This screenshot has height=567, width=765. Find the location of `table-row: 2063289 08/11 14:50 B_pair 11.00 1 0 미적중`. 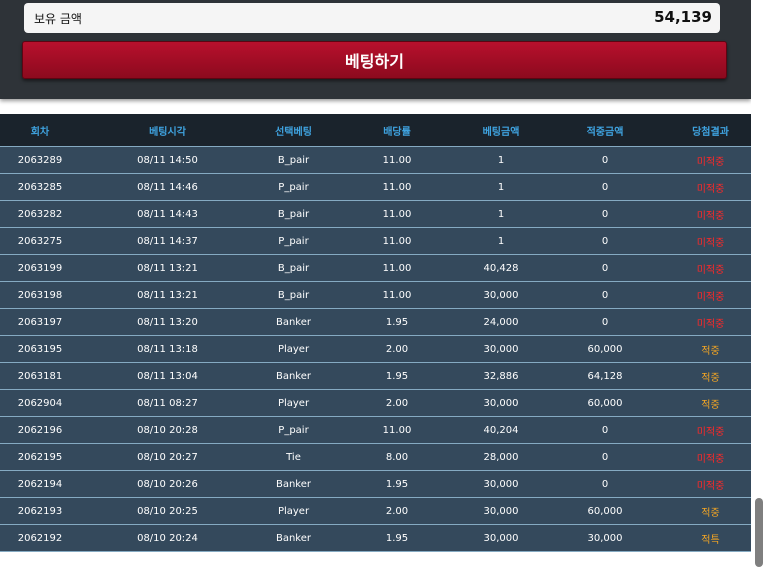

table-row: 2063289 08/11 14:50 B_pair 11.00 1 0 미적중 is located at coordinates (375, 160).